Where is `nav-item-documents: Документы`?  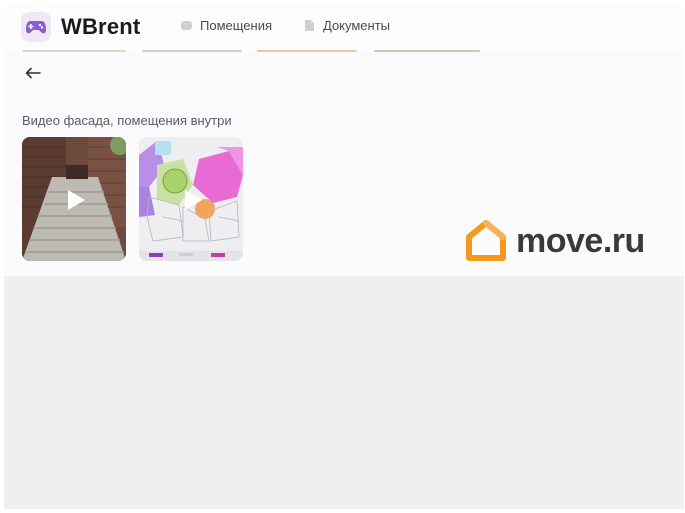
nav-item-documents: Документы is located at coordinates (346, 25).